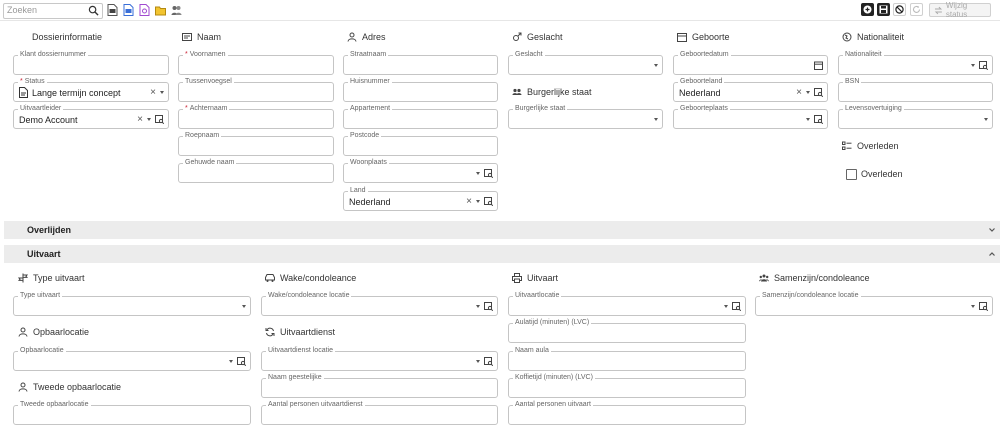  What do you see at coordinates (627, 330) in the screenshot?
I see `aulatijd-field: Aulatijd (minuten) (LVC)` at bounding box center [627, 330].